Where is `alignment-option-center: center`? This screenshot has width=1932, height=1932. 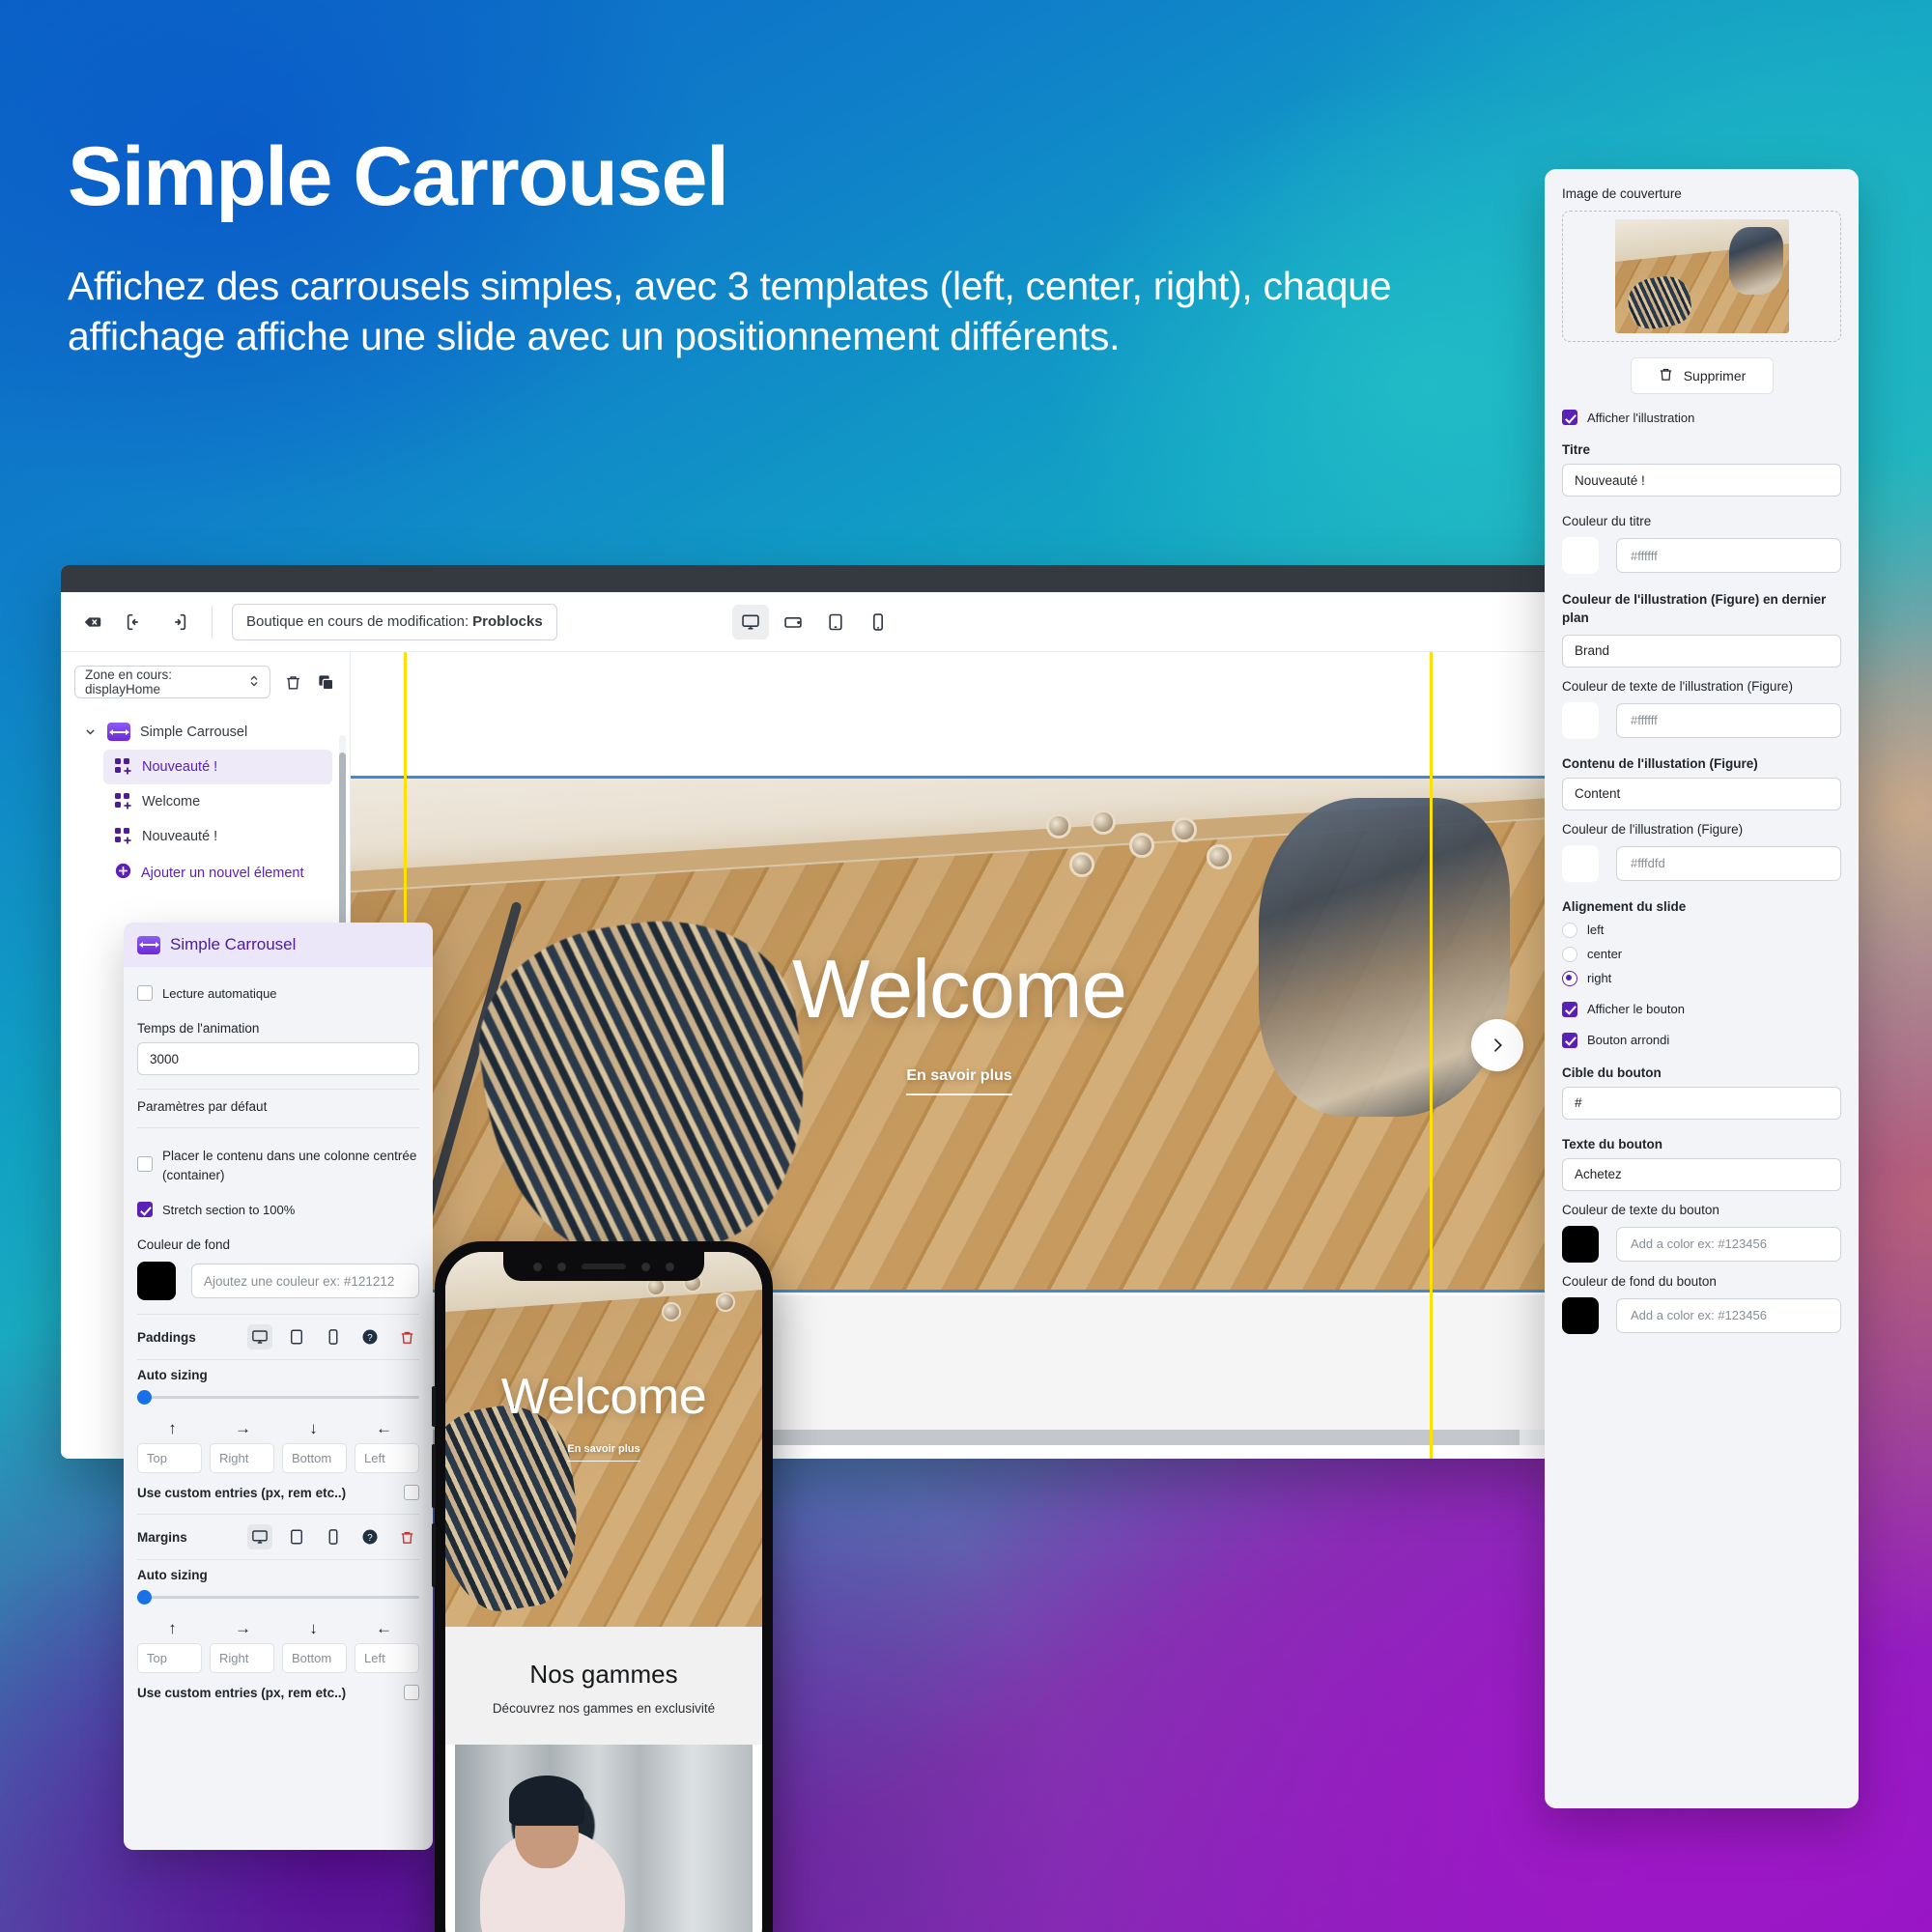 alignment-option-center: center is located at coordinates (1701, 954).